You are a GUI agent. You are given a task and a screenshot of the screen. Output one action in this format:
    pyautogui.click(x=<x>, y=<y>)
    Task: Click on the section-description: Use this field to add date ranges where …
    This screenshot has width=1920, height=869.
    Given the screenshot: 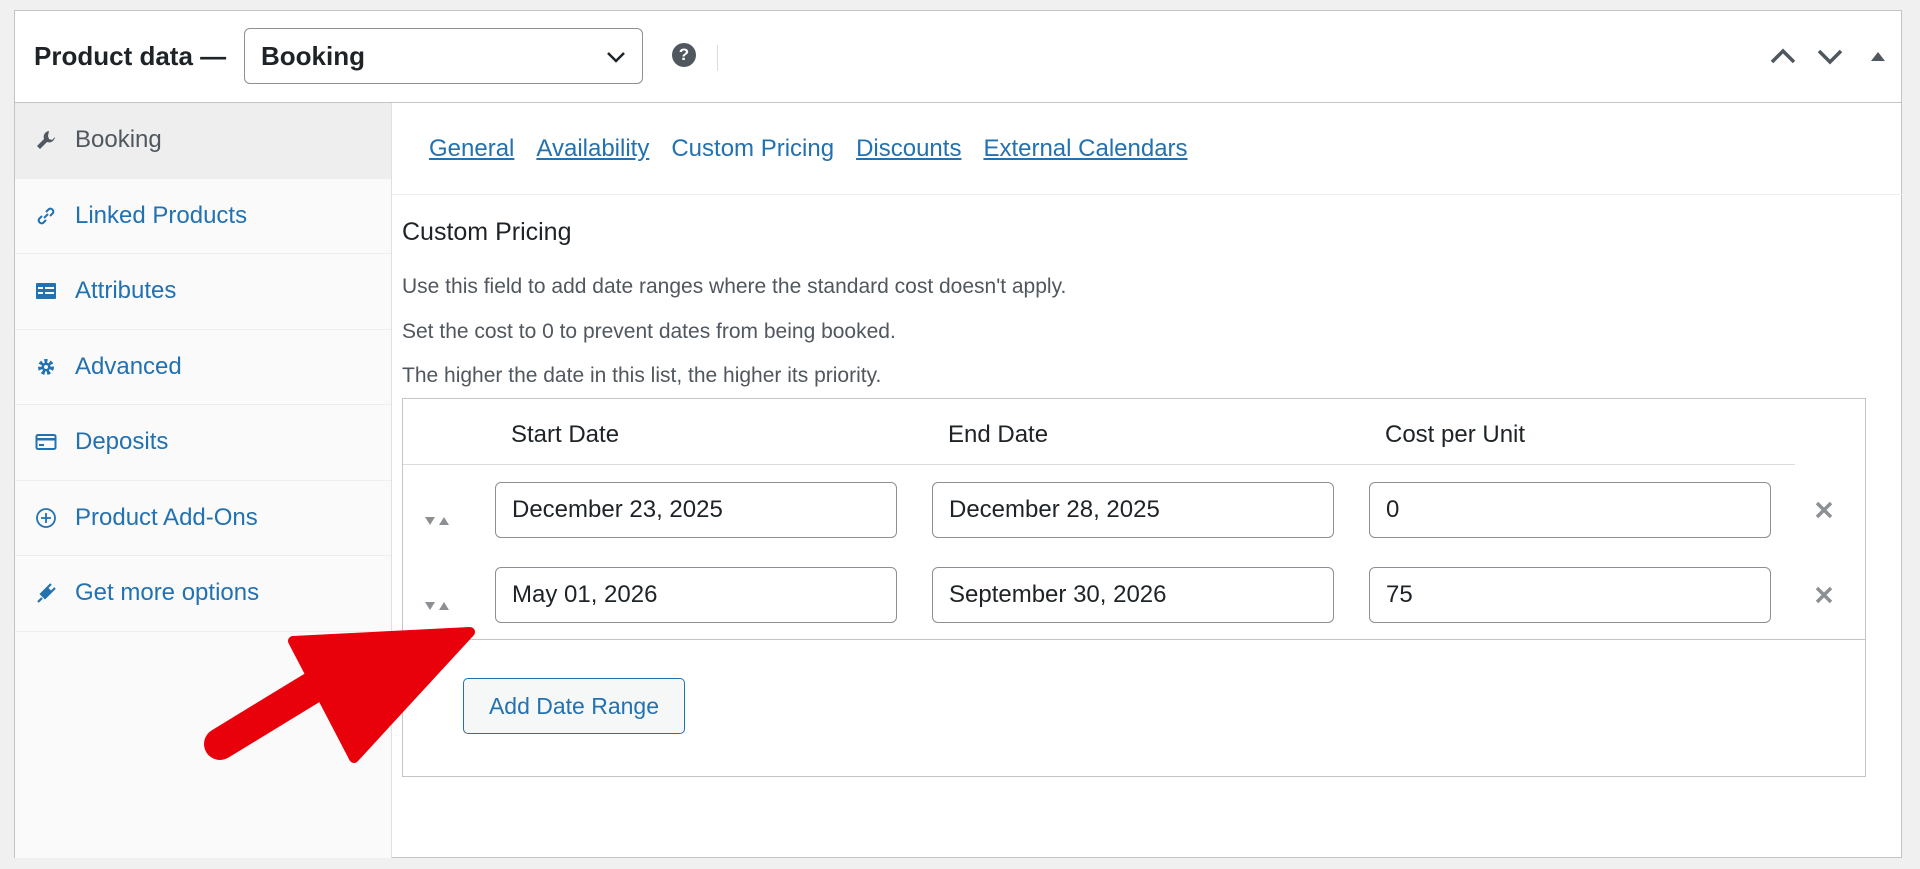 What is the action you would take?
    pyautogui.click(x=734, y=286)
    